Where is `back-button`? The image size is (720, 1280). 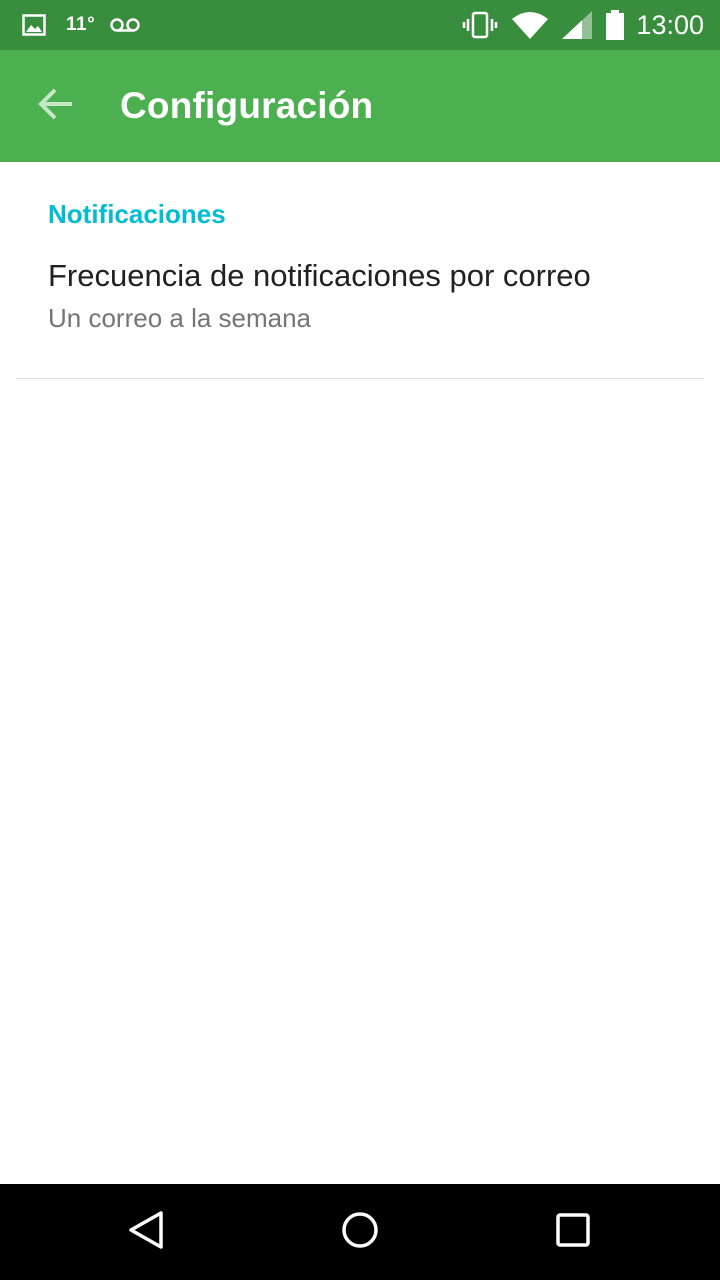 back-button is located at coordinates (56, 106).